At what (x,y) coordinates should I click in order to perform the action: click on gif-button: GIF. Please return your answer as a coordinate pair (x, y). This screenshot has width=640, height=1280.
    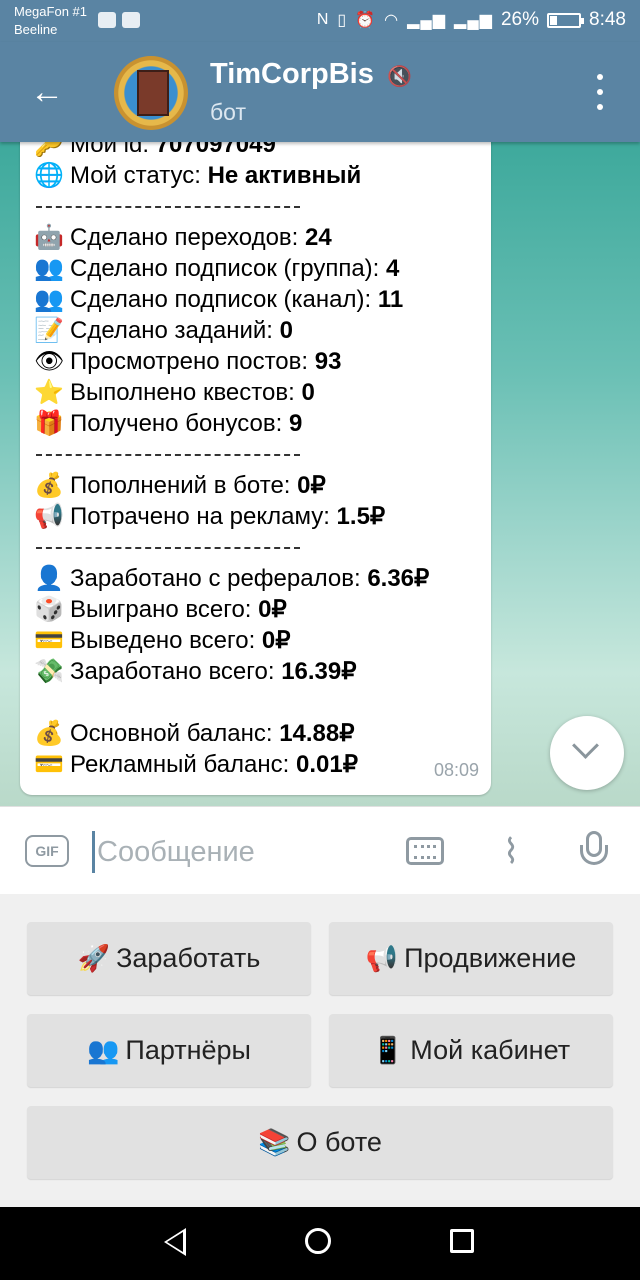
    Looking at the image, I should click on (47, 851).